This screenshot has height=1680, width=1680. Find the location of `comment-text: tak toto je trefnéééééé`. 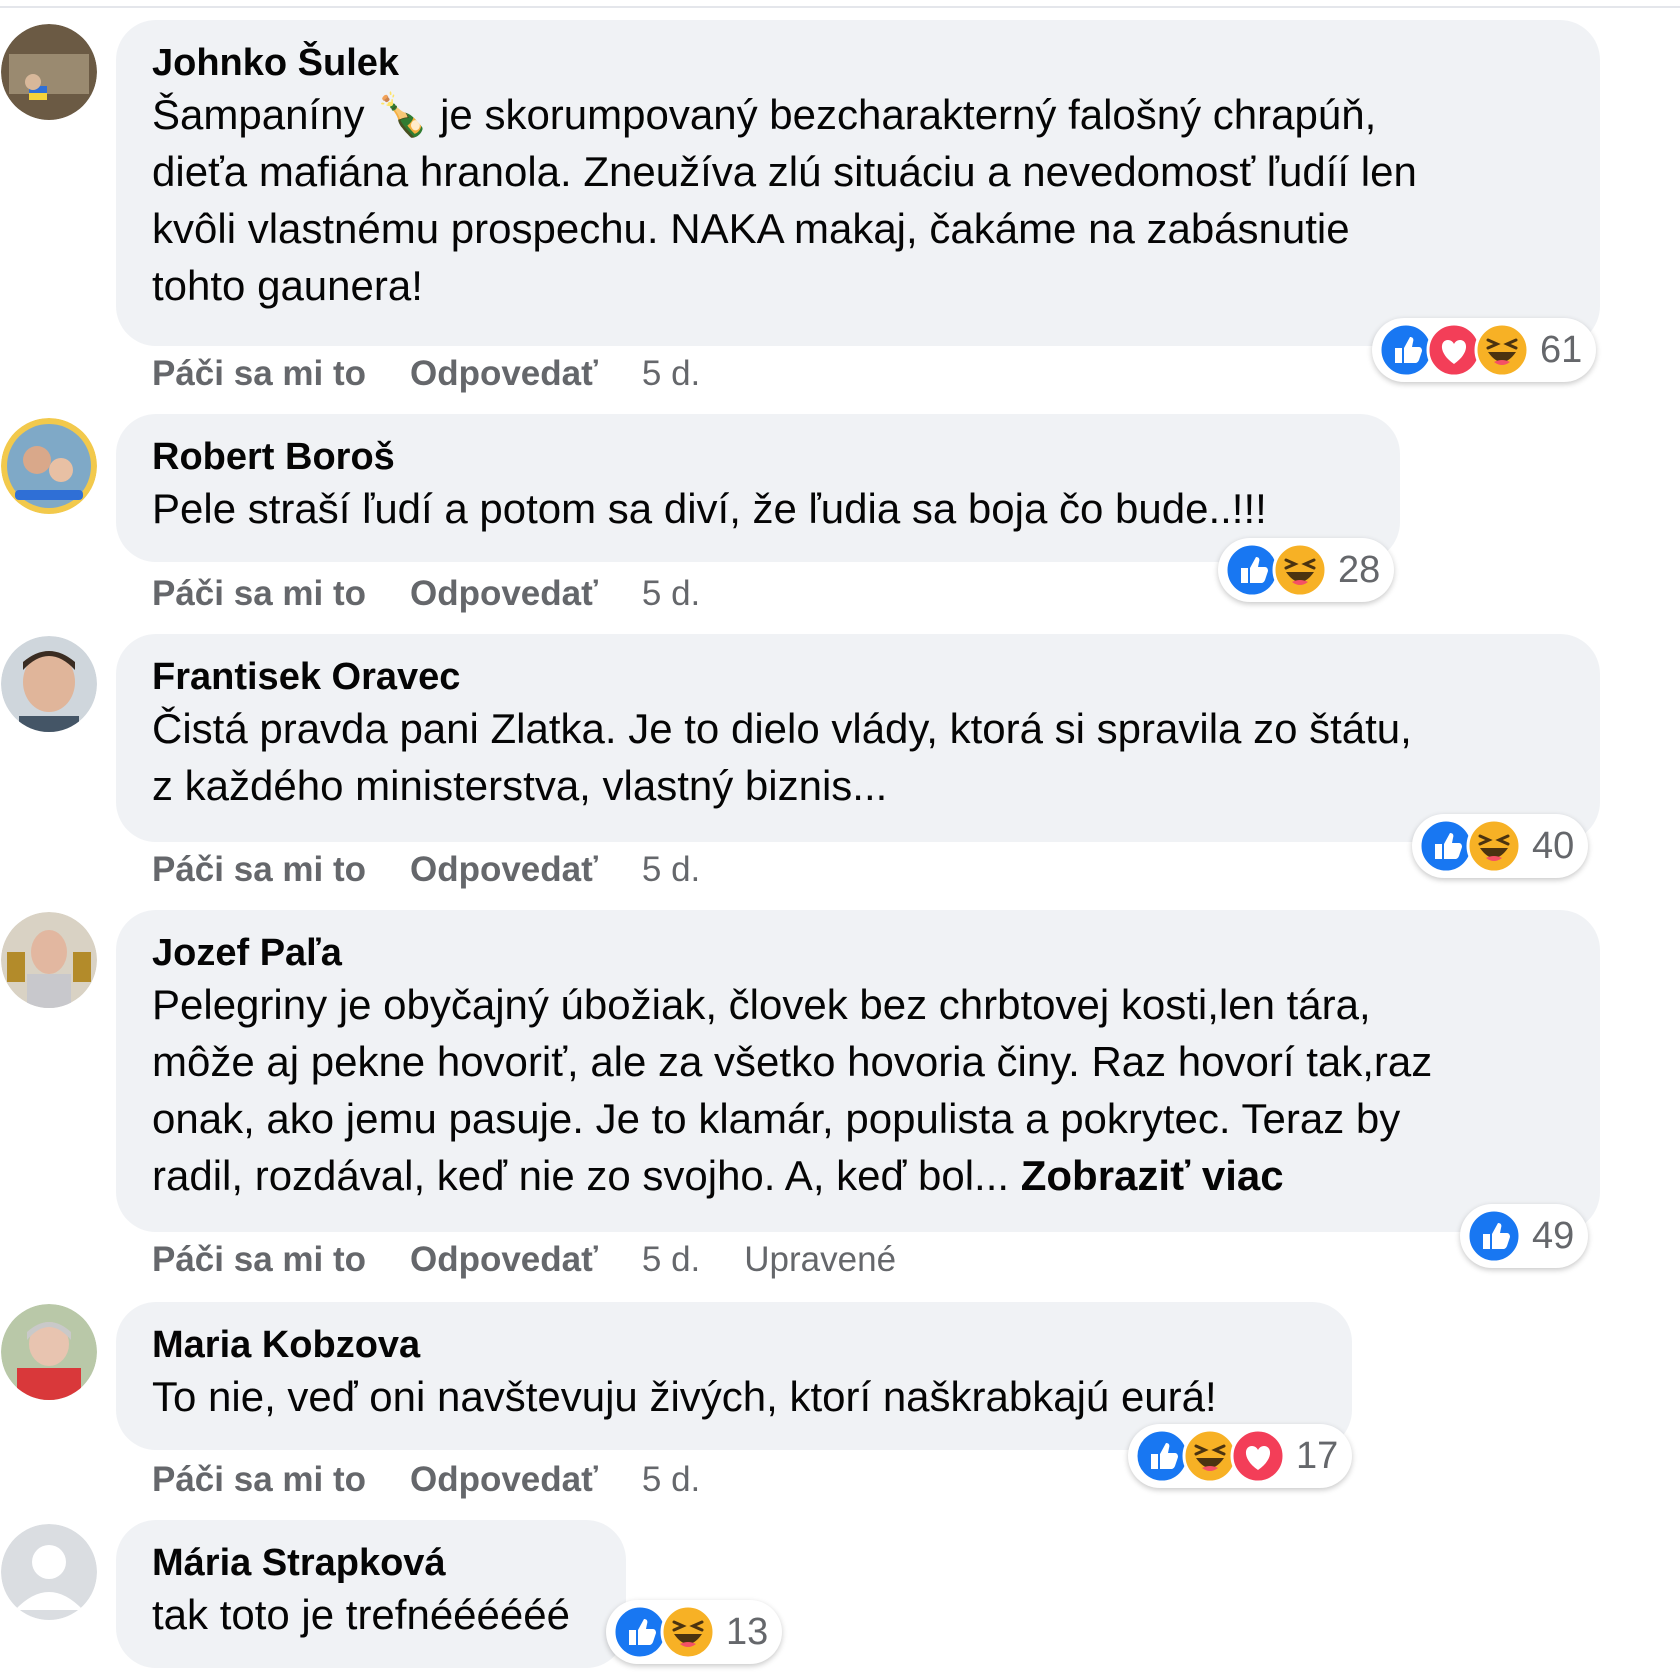

comment-text: tak toto je trefnéééééé is located at coordinates (371, 1614).